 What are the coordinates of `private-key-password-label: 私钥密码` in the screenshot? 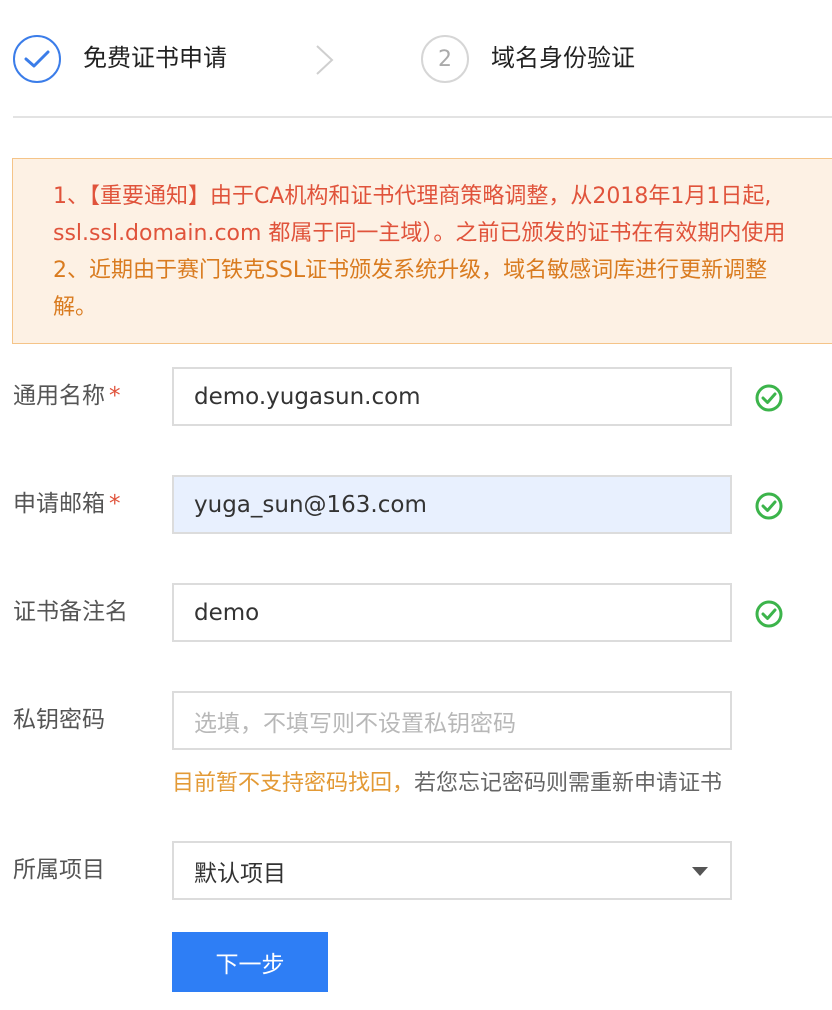 It's located at (59, 720).